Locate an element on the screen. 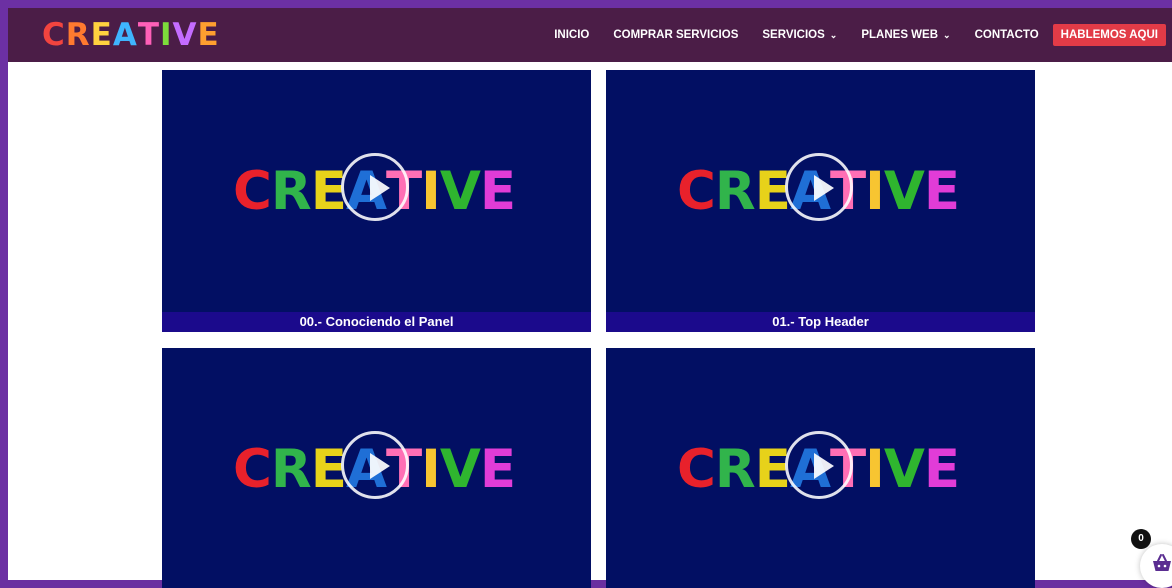 The height and width of the screenshot is (588, 1172). nav-item-label: INICIO is located at coordinates (572, 35).